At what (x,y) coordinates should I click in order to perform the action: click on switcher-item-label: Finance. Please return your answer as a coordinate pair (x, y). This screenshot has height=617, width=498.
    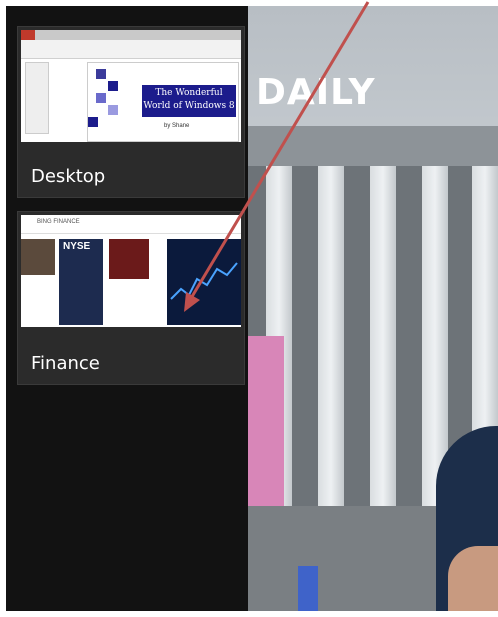
    Looking at the image, I should click on (65, 363).